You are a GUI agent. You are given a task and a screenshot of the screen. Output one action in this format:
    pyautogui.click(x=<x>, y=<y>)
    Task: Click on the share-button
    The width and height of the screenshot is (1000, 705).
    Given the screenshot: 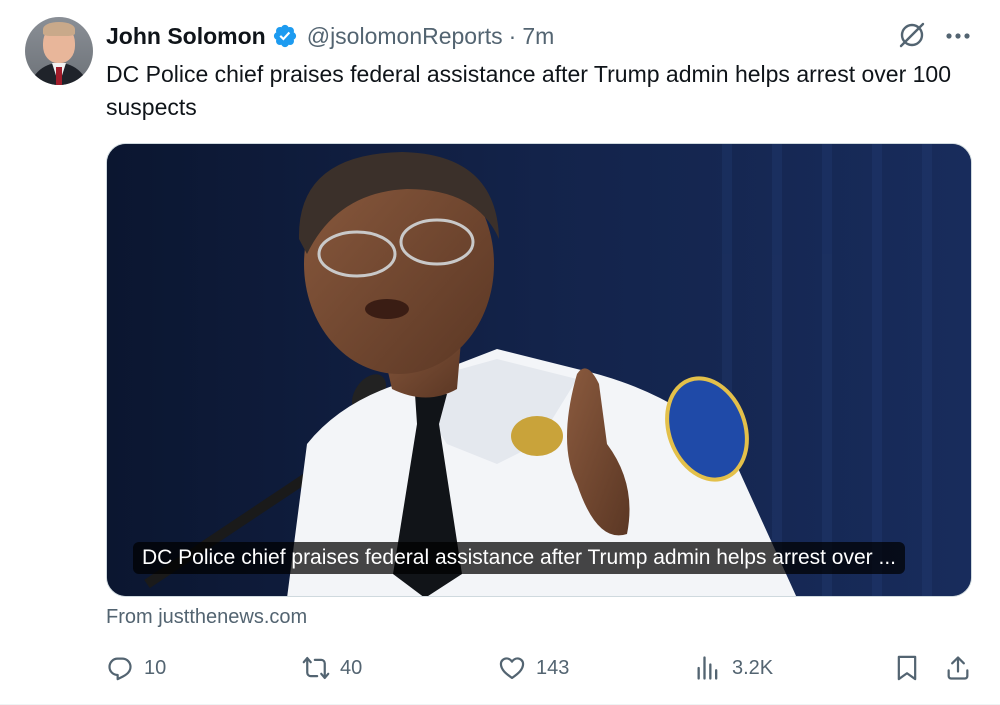 What is the action you would take?
    pyautogui.click(x=958, y=668)
    